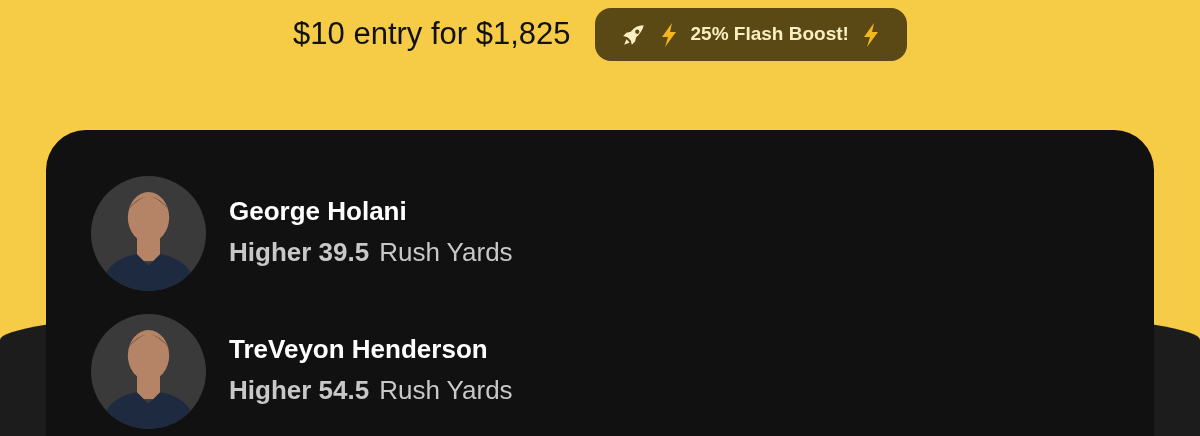 Image resolution: width=1200 pixels, height=436 pixels. Describe the element at coordinates (299, 391) in the screenshot. I see `pick-line: Higher 54.5` at that location.